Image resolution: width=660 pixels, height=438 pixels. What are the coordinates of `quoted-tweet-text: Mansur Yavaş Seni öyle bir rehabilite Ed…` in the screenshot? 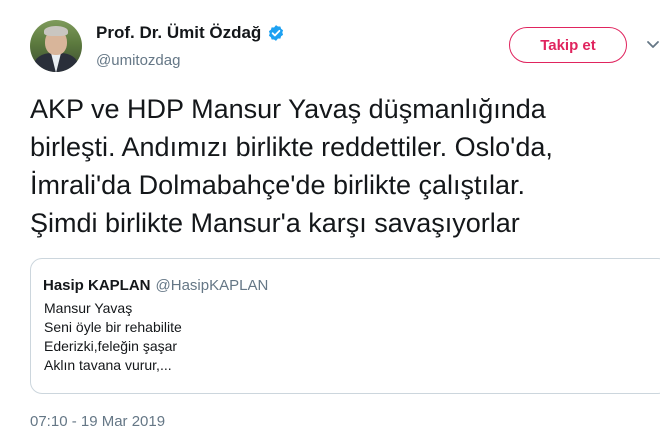 It's located at (113, 337).